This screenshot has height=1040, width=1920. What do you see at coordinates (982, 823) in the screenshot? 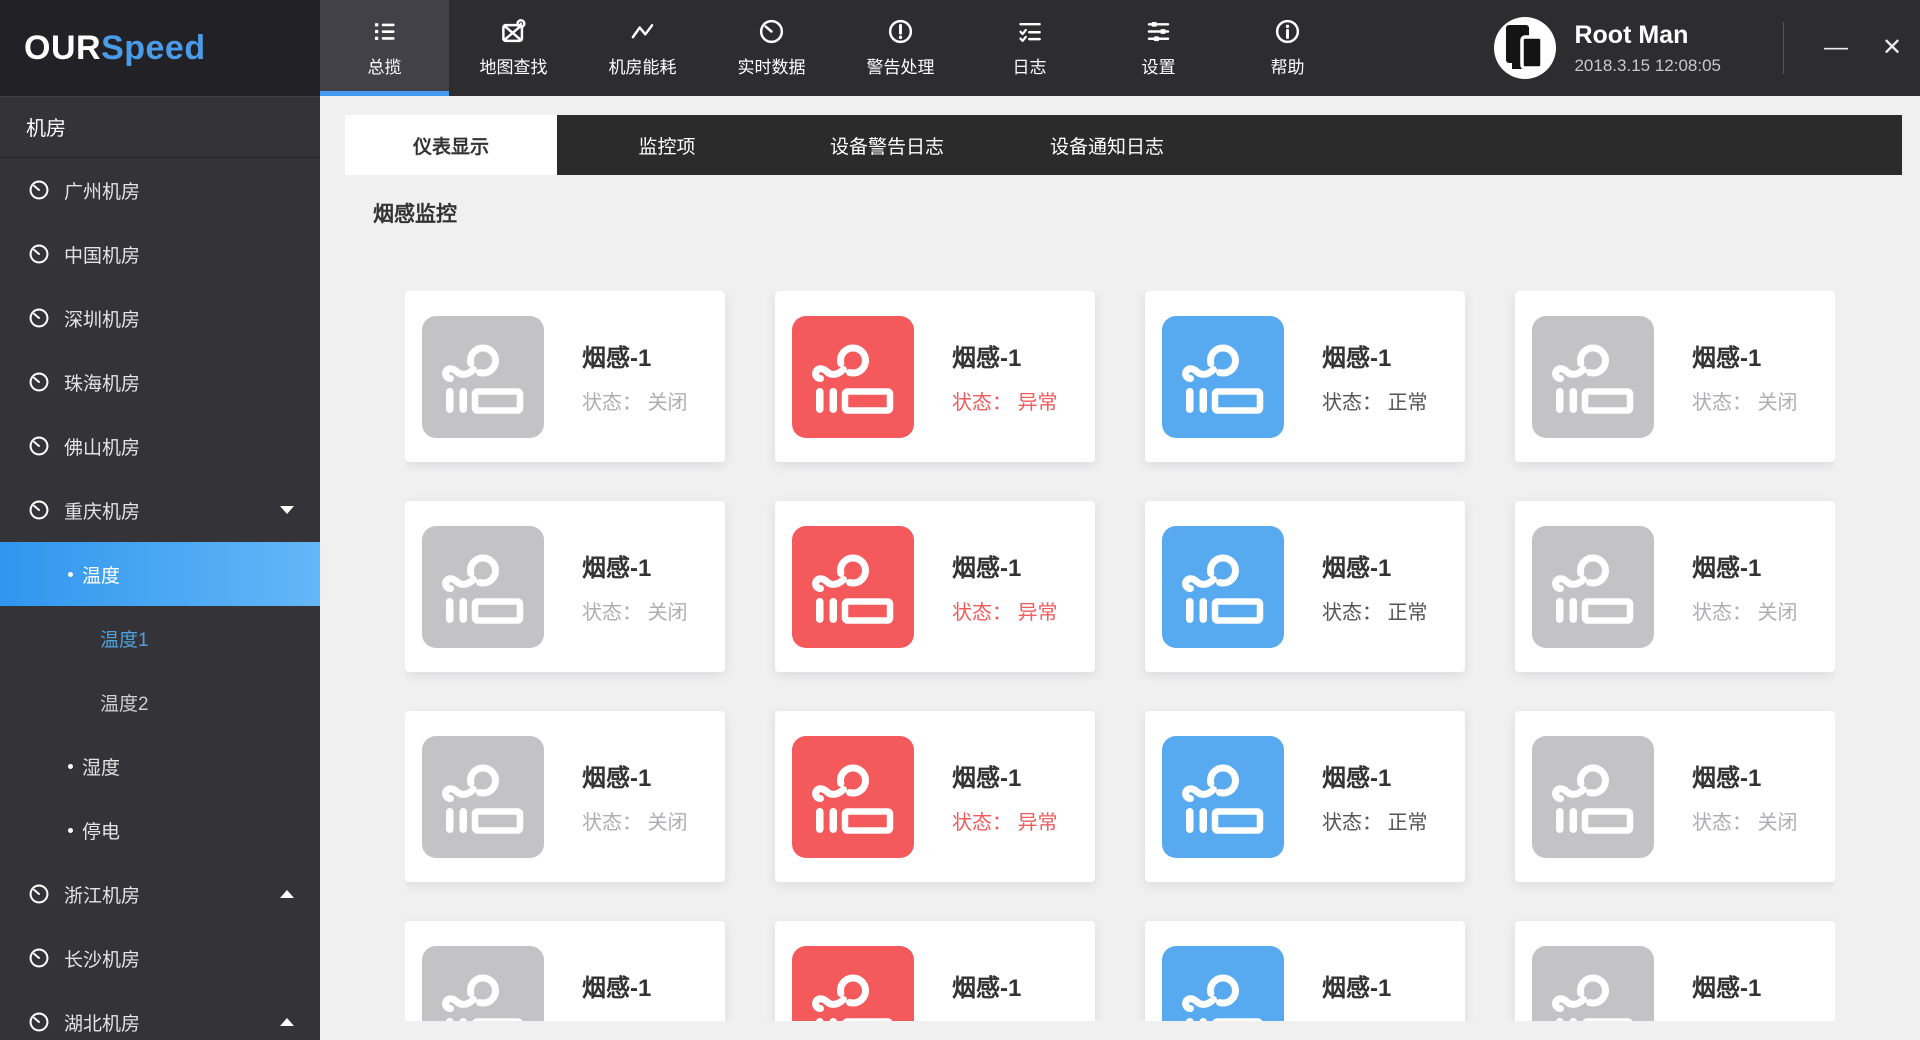
I see `status-label: 状态：` at bounding box center [982, 823].